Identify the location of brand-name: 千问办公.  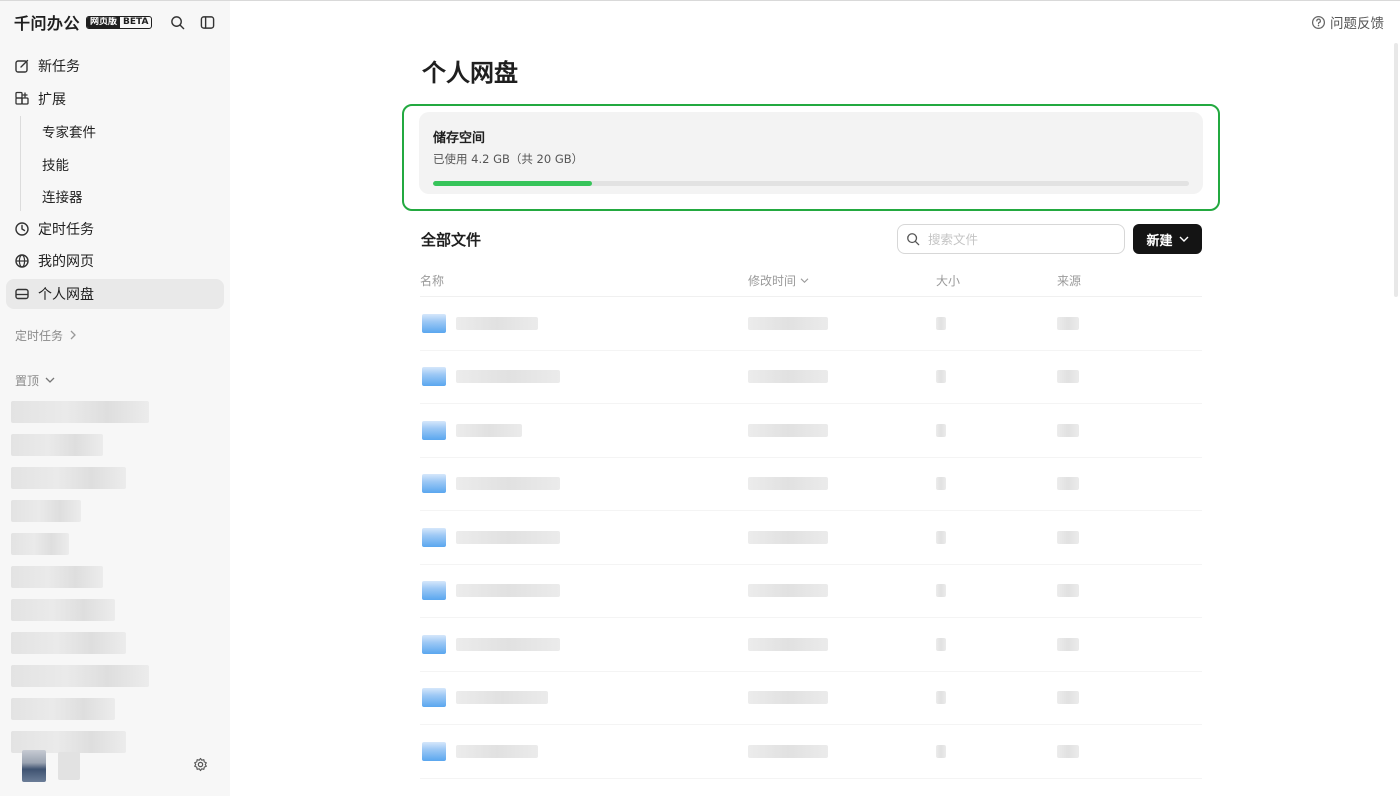
(47, 23).